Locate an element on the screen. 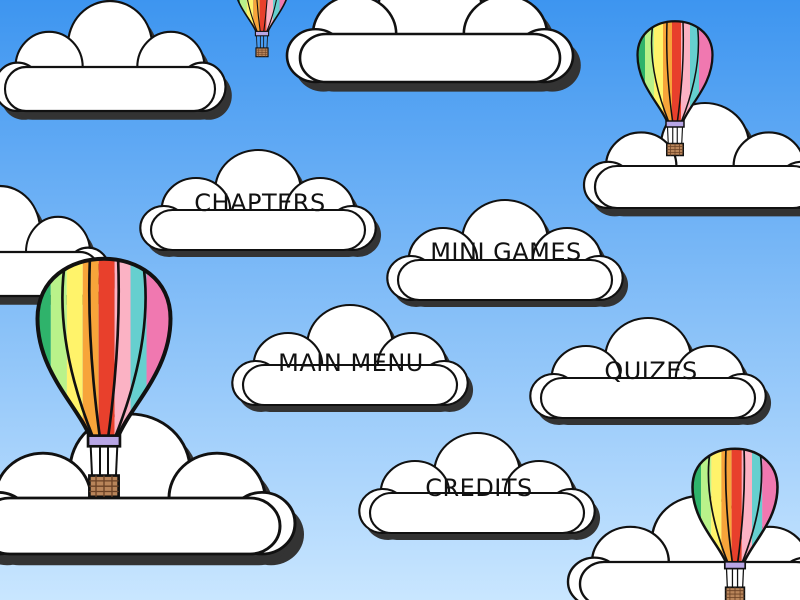  background-cloud is located at coordinates (433, 46).